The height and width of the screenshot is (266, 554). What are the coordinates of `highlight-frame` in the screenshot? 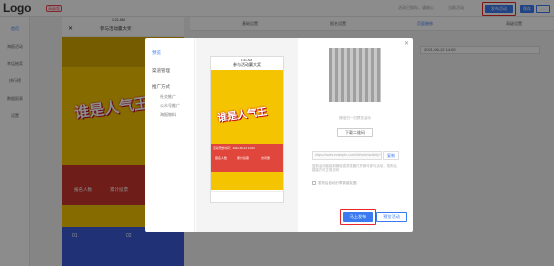 It's located at (358, 217).